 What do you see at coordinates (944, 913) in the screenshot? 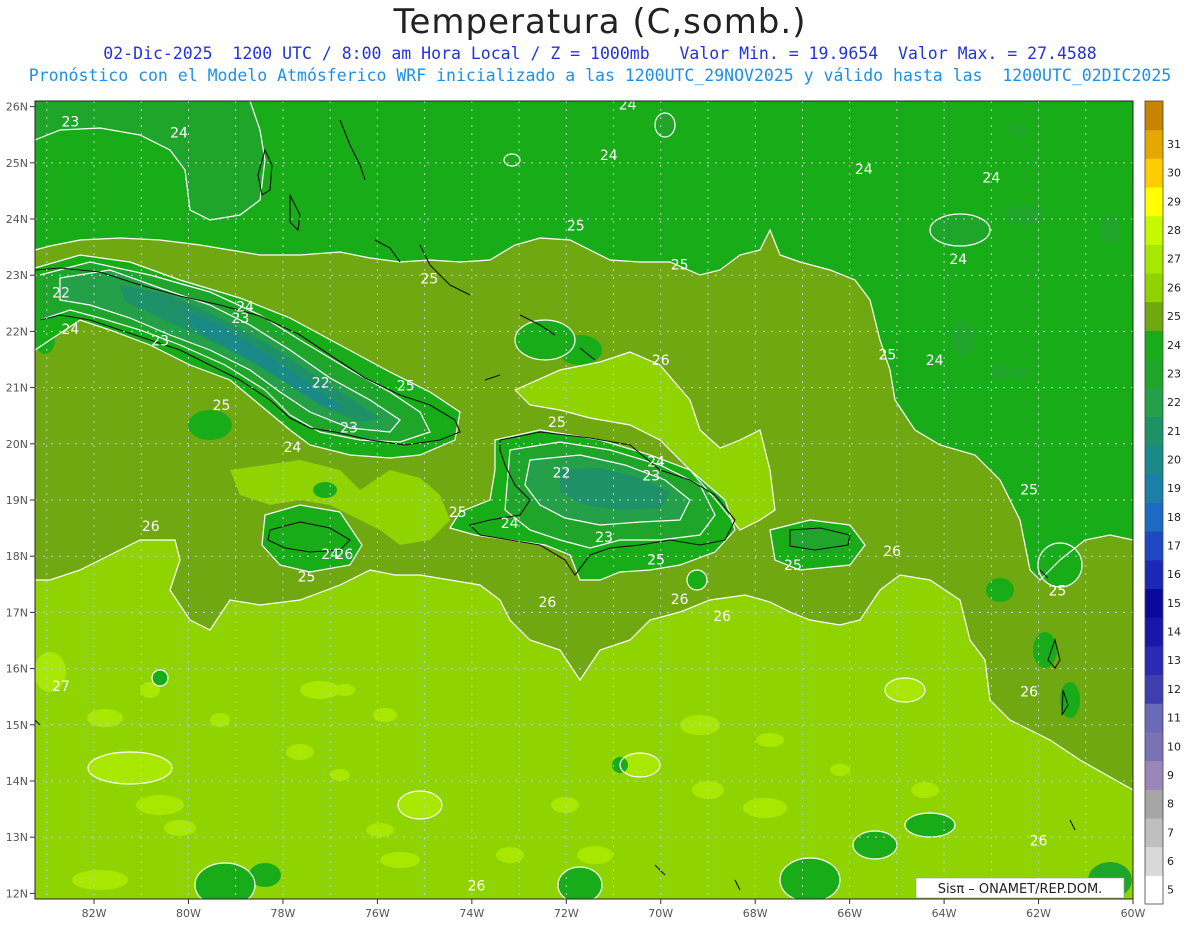
I see `lon-tick-label: 64W` at bounding box center [944, 913].